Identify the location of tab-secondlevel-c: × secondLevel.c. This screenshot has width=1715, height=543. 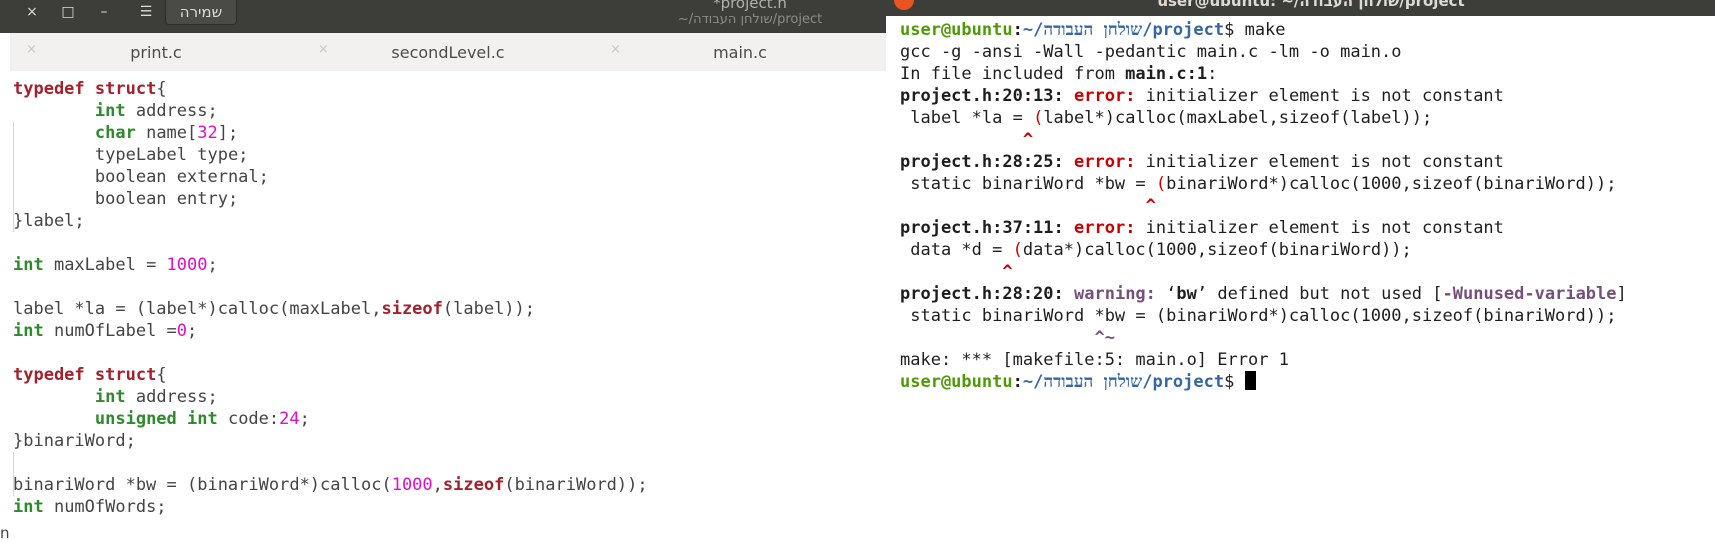
(448, 52).